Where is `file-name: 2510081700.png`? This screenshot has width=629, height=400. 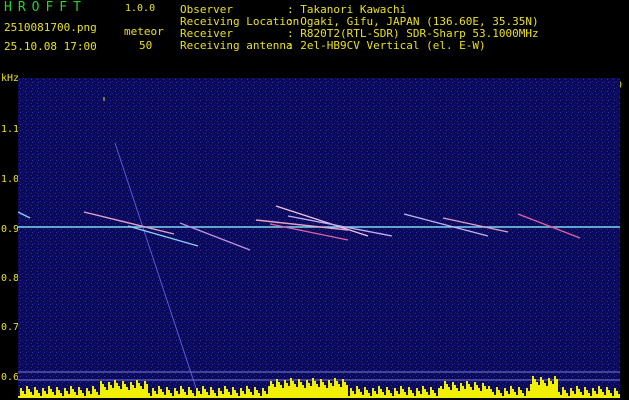 file-name: 2510081700.png is located at coordinates (50, 27).